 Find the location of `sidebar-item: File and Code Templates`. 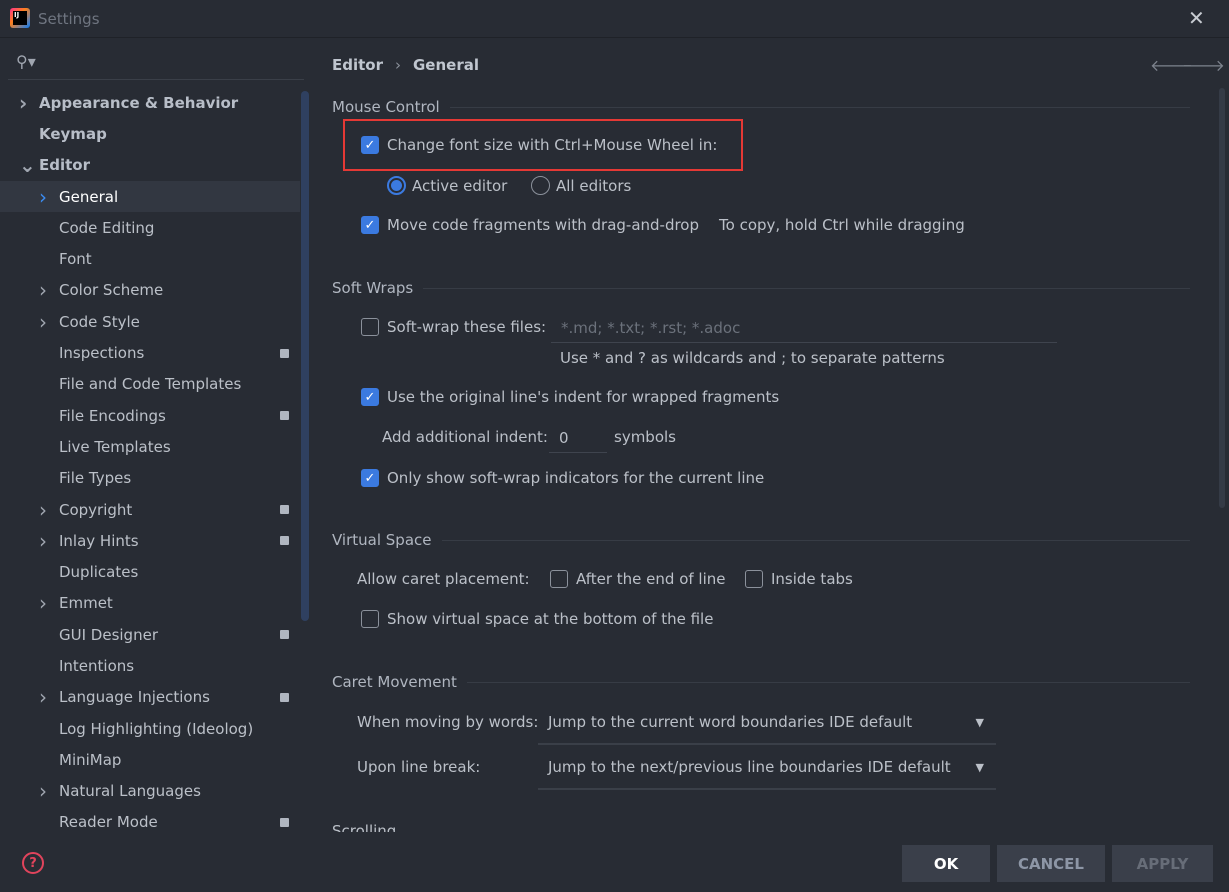

sidebar-item: File and Code Templates is located at coordinates (150, 384).